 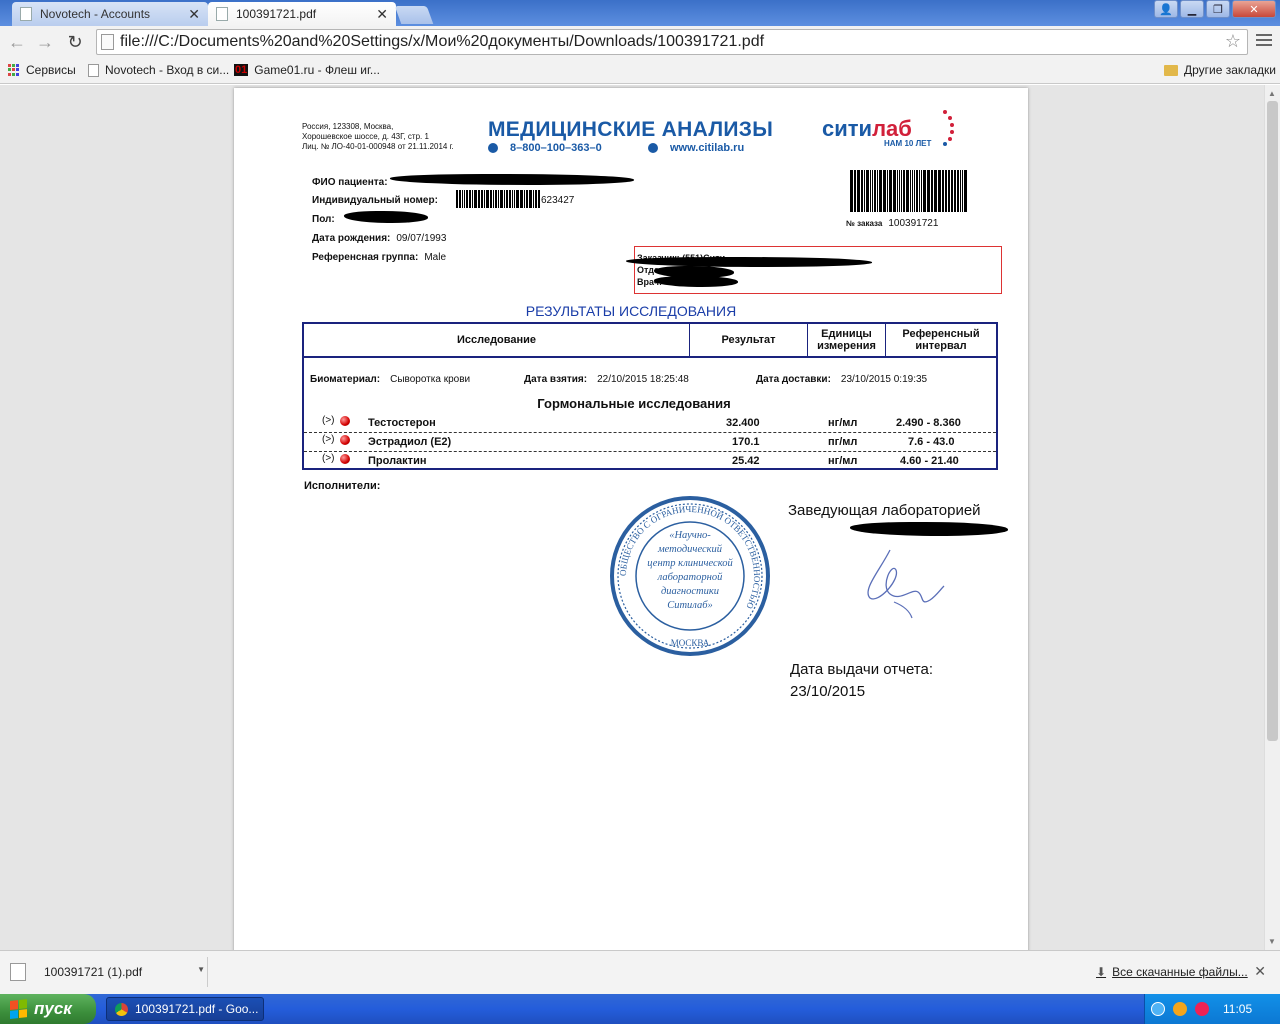 What do you see at coordinates (690, 563) in the screenshot?
I see `stamp-line: центр клинической` at bounding box center [690, 563].